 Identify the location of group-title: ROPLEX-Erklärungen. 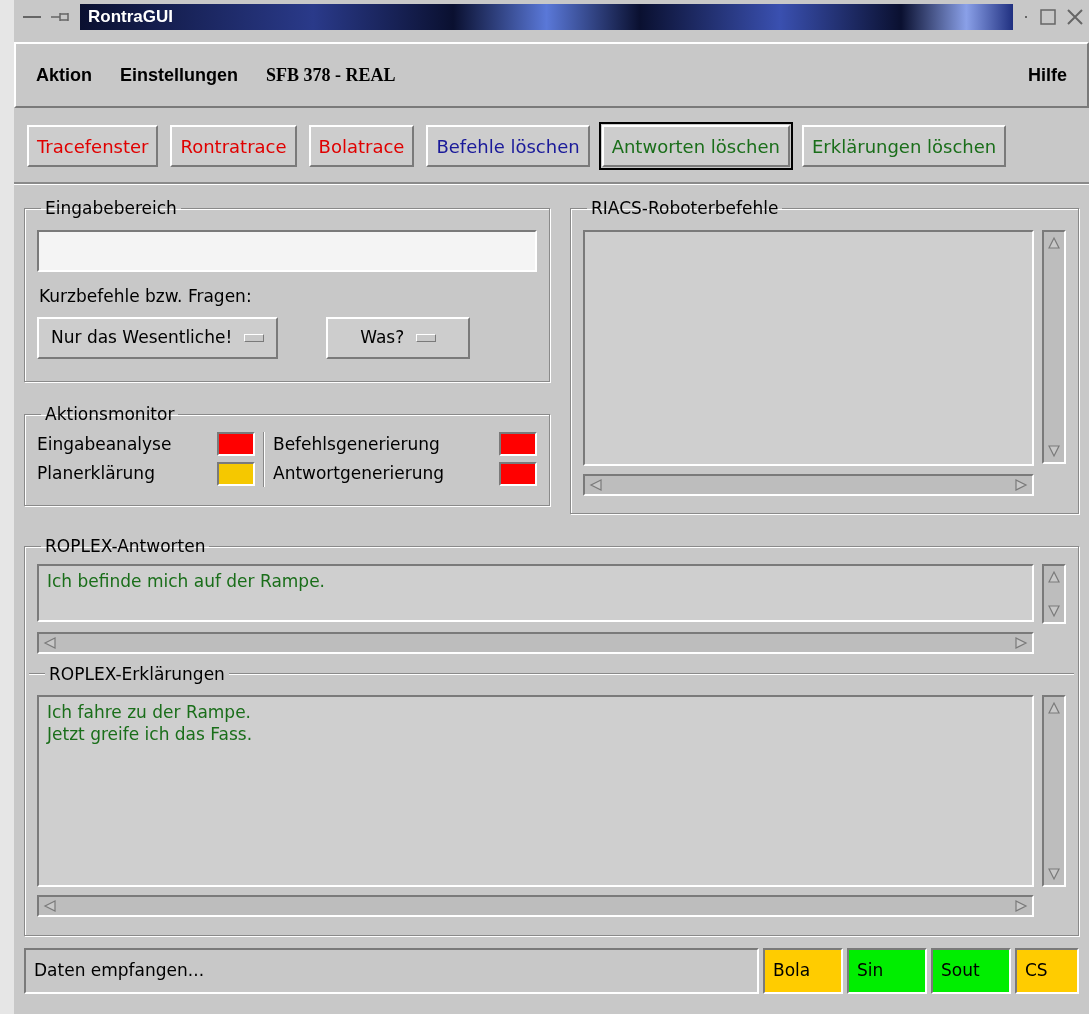
(137, 674).